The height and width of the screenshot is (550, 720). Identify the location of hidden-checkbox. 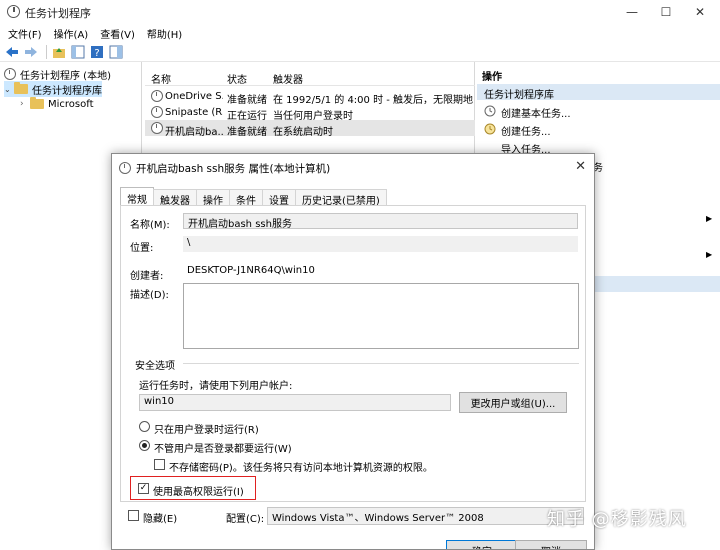
(133, 515).